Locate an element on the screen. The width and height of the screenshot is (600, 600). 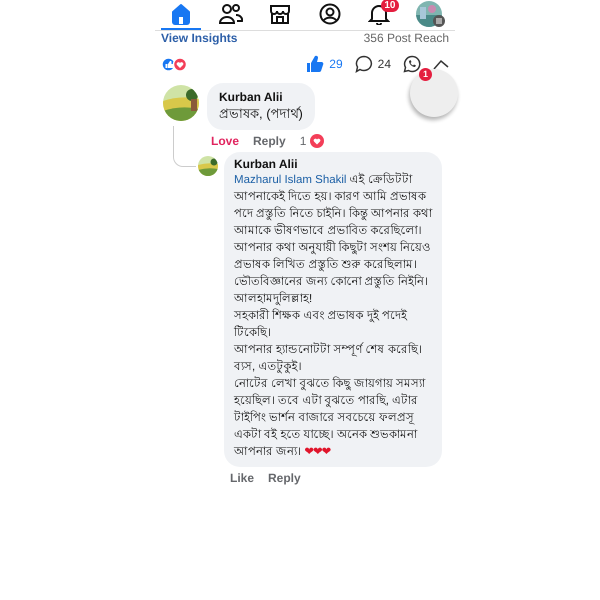
friends-icon is located at coordinates (230, 14).